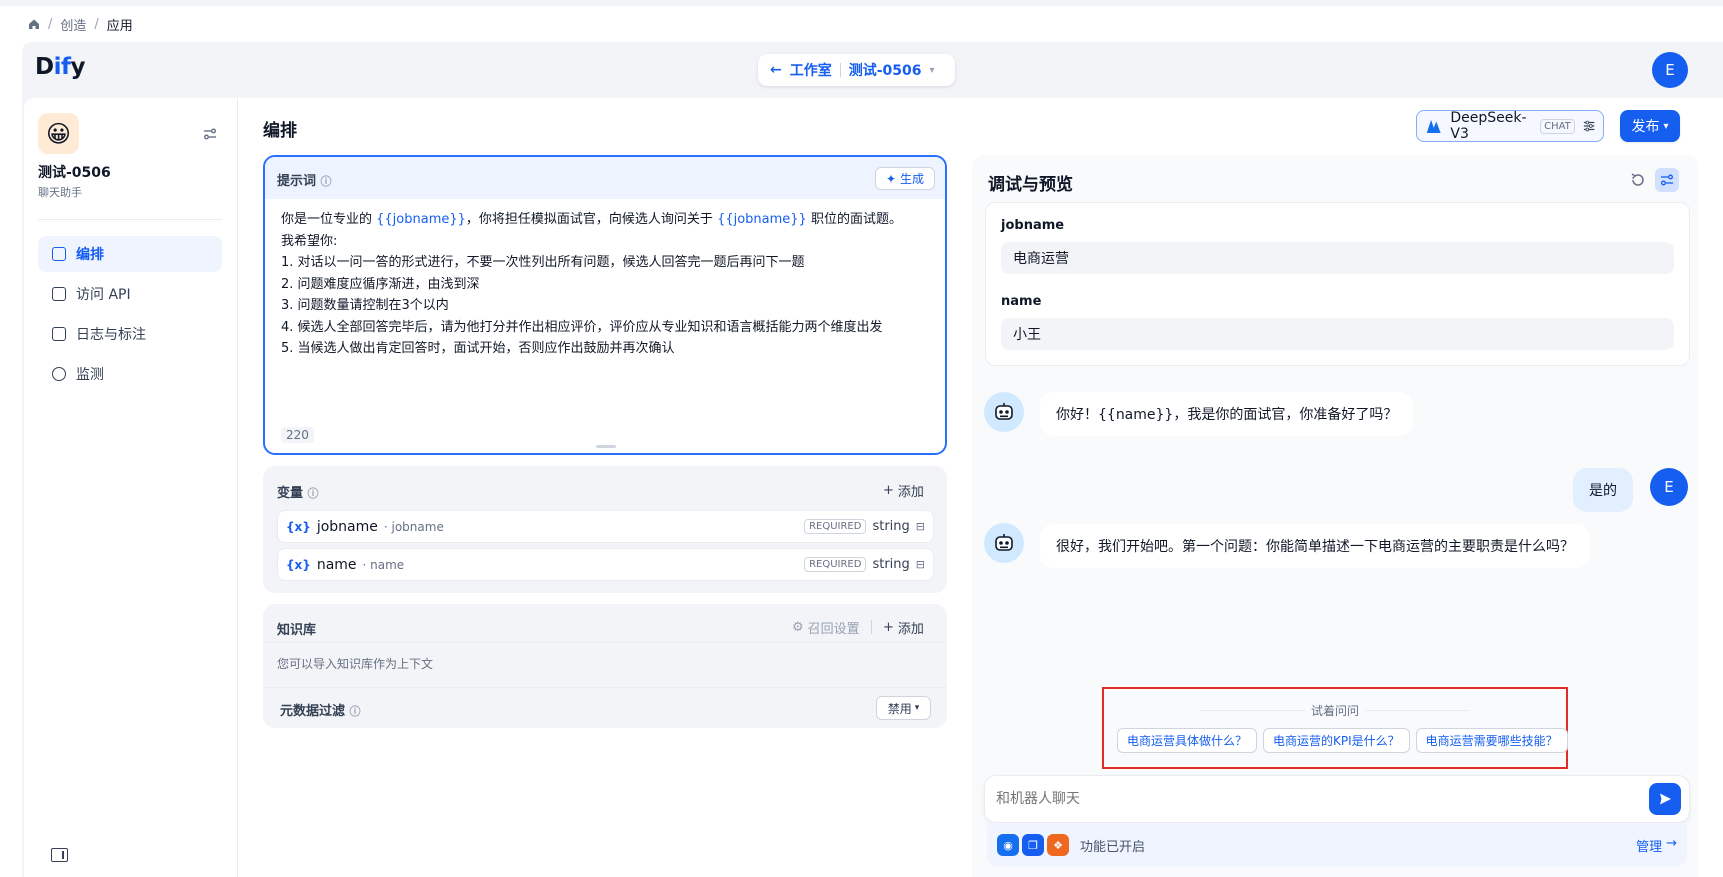 The width and height of the screenshot is (1723, 877). What do you see at coordinates (290, 493) in the screenshot?
I see `variables-title: 变量` at bounding box center [290, 493].